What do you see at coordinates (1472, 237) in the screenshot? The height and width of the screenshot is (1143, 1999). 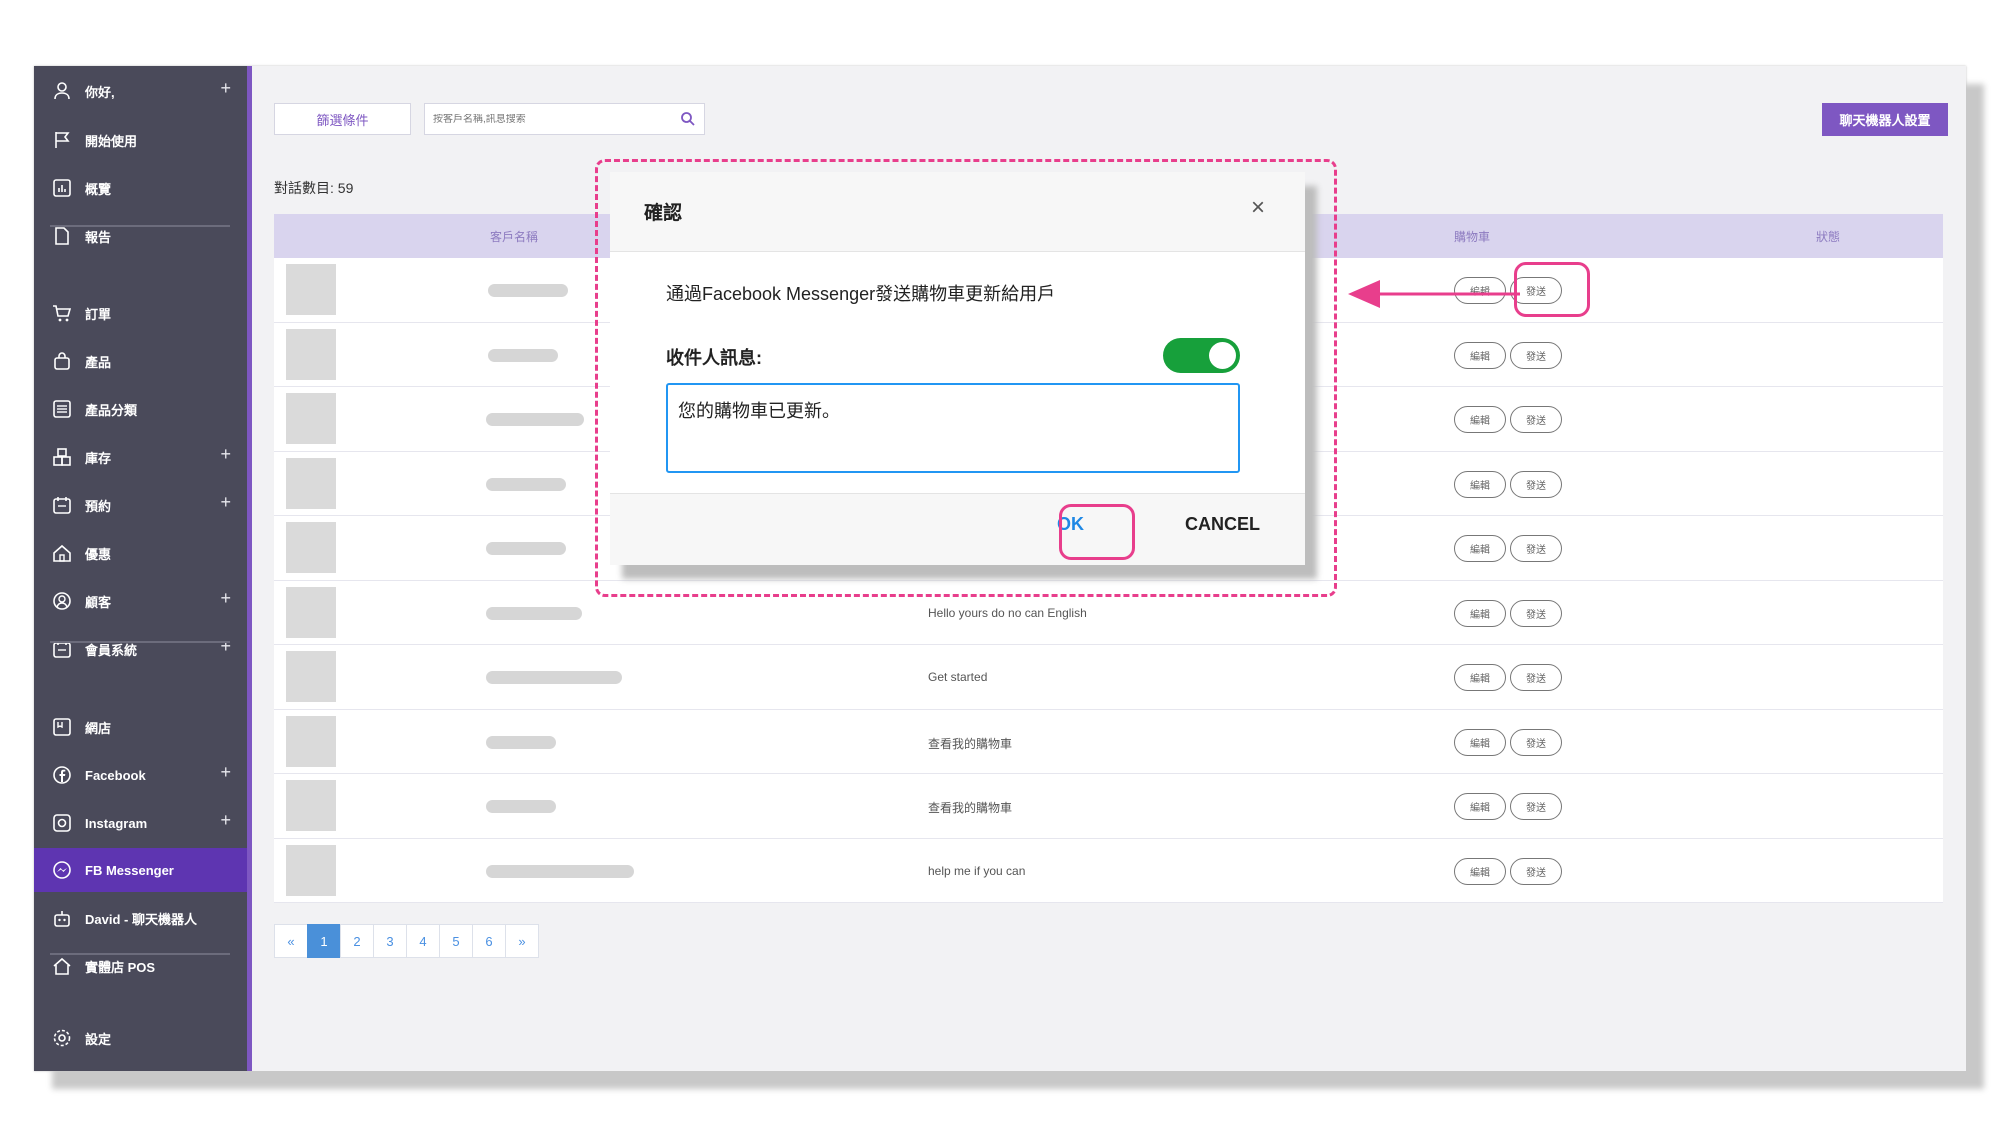 I see `column-header-cart: 購物車` at bounding box center [1472, 237].